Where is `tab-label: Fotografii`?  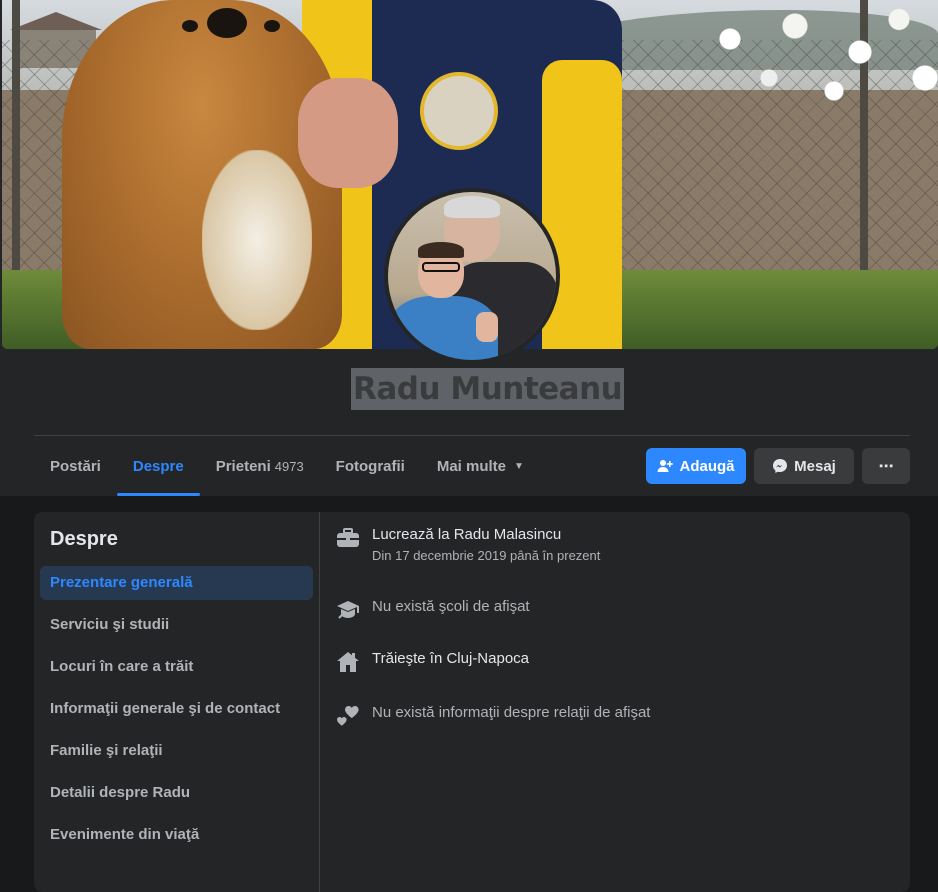 tab-label: Fotografii is located at coordinates (370, 466).